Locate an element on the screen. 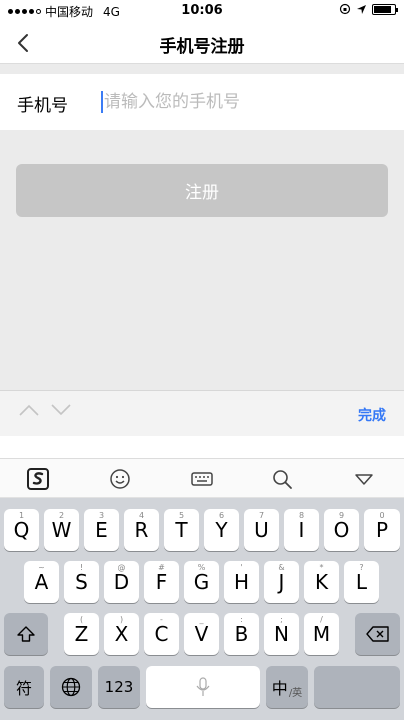 The height and width of the screenshot is (720, 404). key-v: _ V is located at coordinates (201, 634).